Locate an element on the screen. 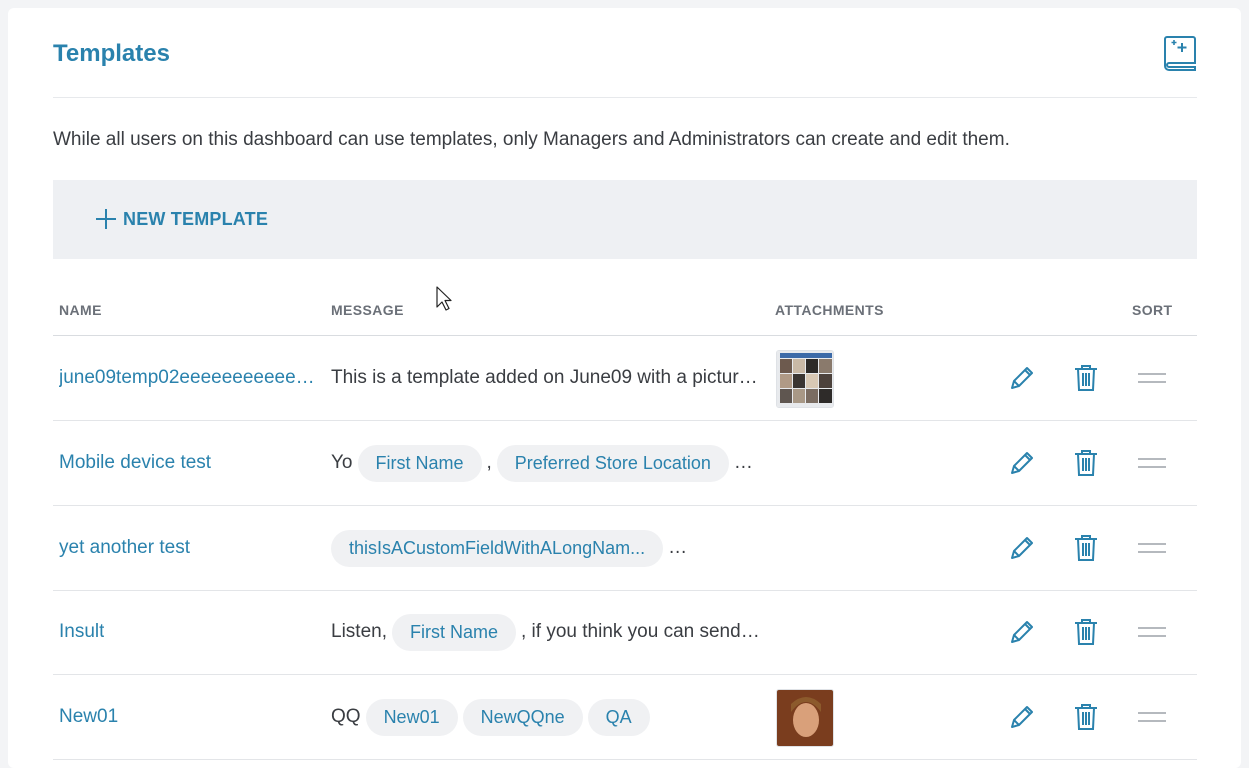  new-template-label: NEW TEMPLATE is located at coordinates (196, 218).